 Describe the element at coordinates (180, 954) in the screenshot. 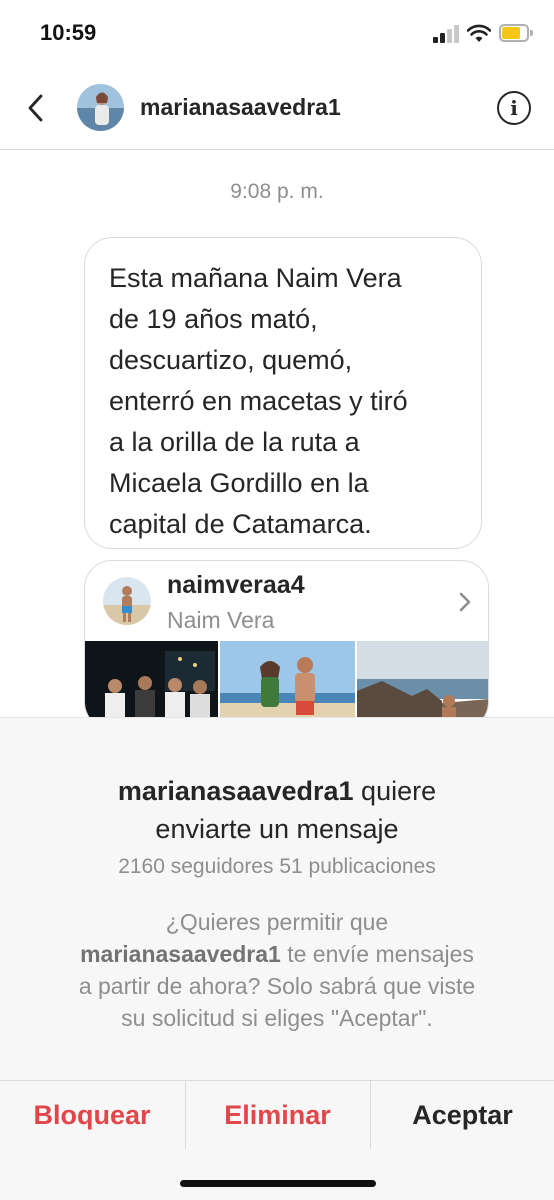

I see `request-body-username: marianasaavedra1` at that location.